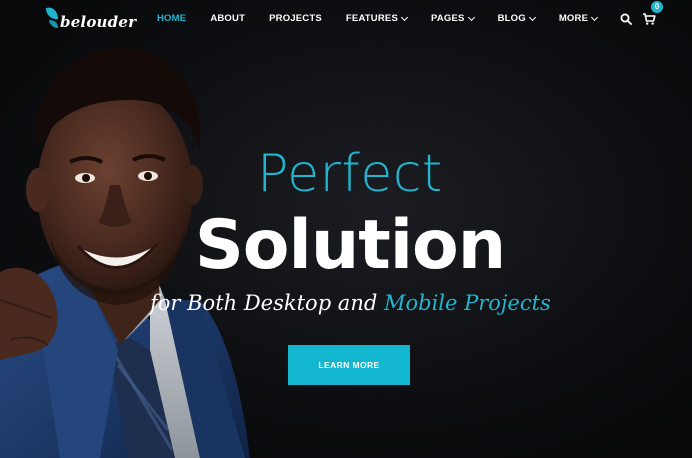  Describe the element at coordinates (511, 18) in the screenshot. I see `nav-blog-label: BLOG` at that location.